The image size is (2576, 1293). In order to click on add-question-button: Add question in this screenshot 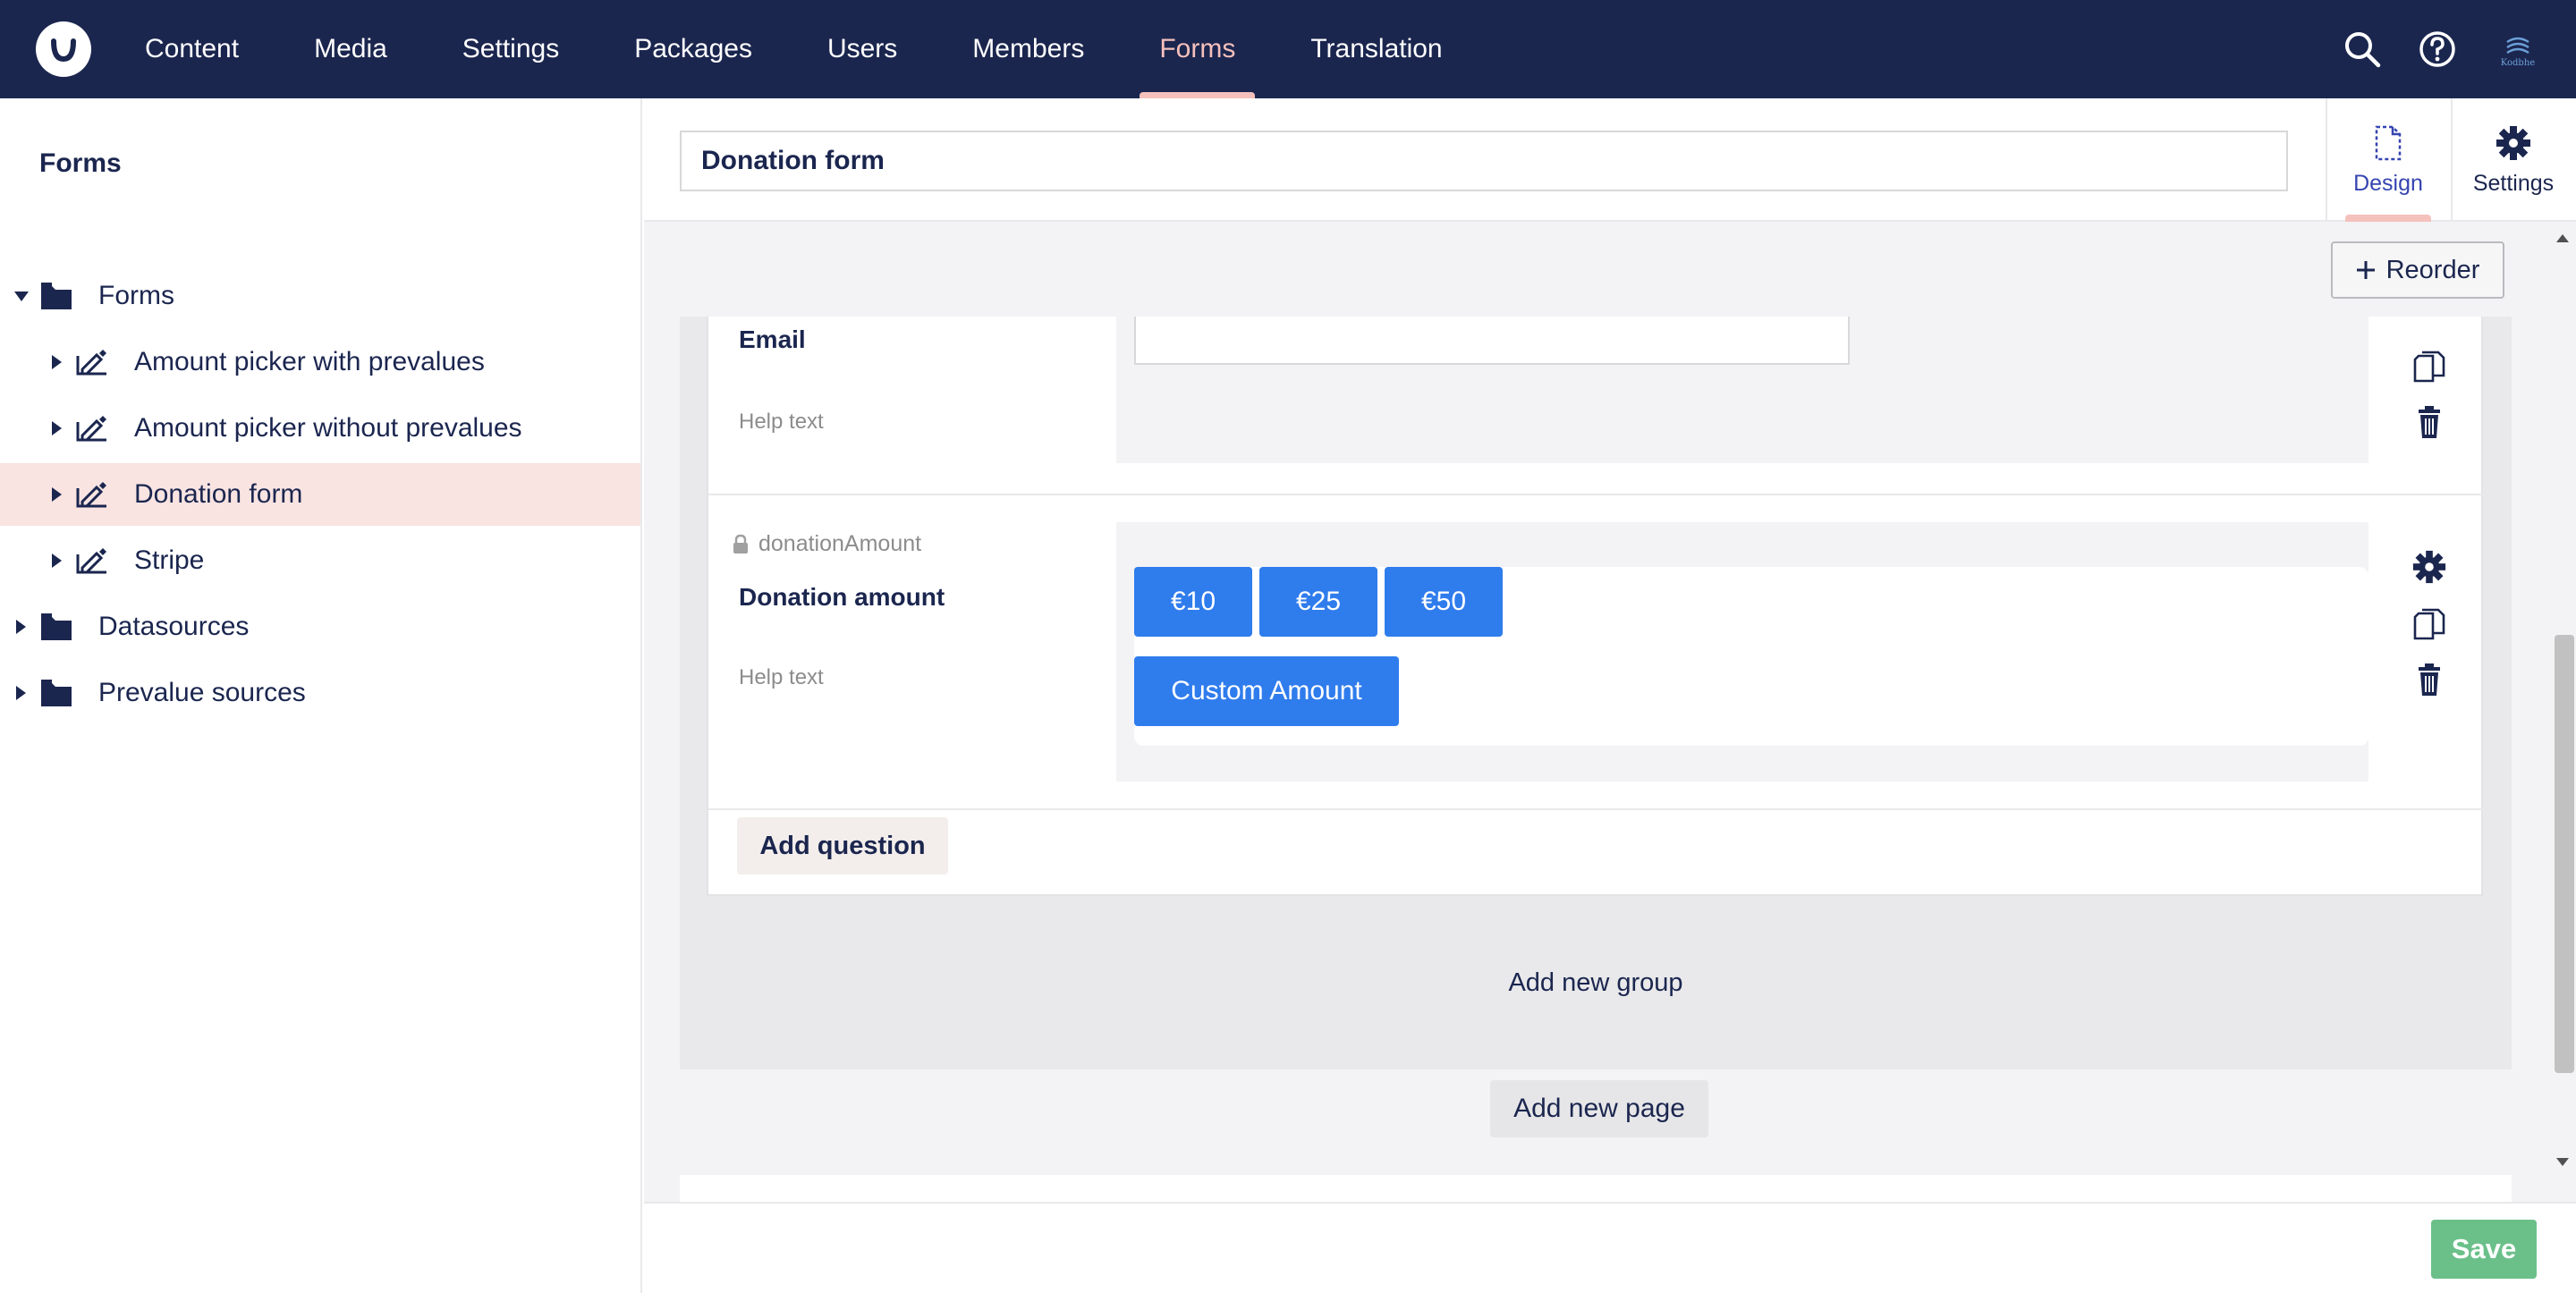, I will do `click(842, 846)`.